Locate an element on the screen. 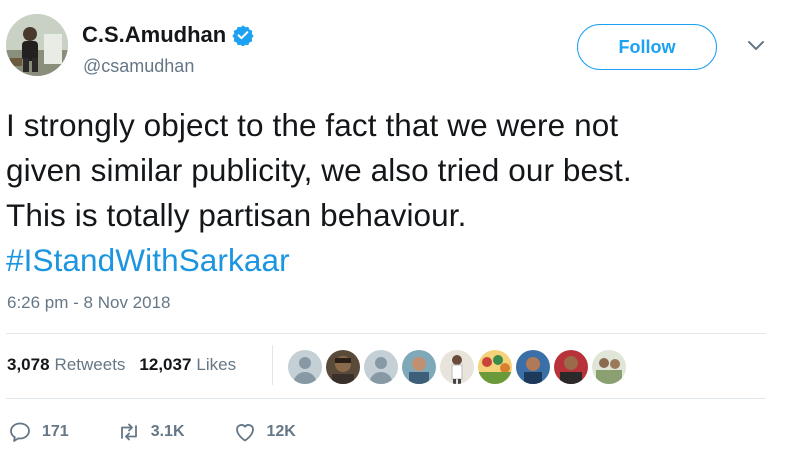  like-count: 12K is located at coordinates (281, 431).